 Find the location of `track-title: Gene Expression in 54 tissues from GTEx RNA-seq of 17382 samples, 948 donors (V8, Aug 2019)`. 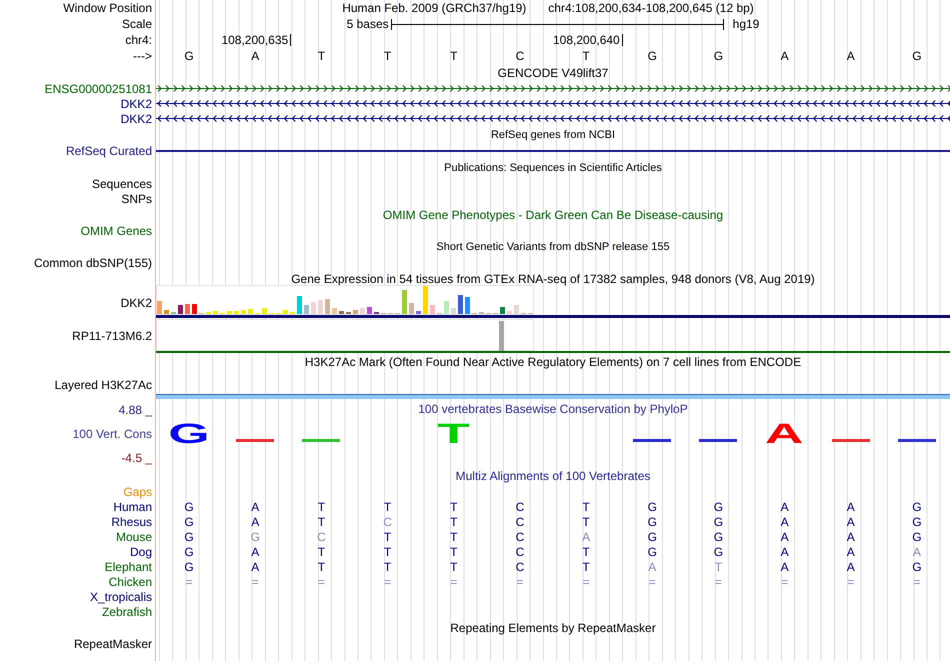

track-title: Gene Expression in 54 tissues from GTEx RNA-seq of 17382 samples, 948 donors (V8, Aug 2019) is located at coordinates (553, 279).